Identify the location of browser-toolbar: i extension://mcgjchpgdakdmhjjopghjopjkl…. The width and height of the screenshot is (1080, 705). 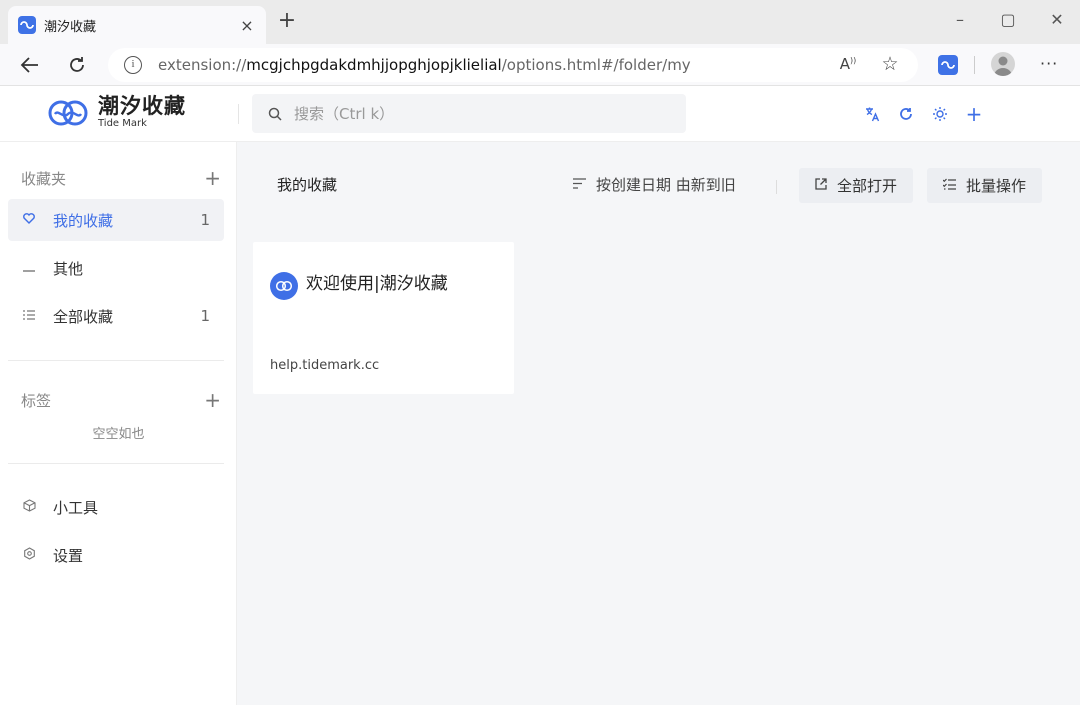
(540, 65).